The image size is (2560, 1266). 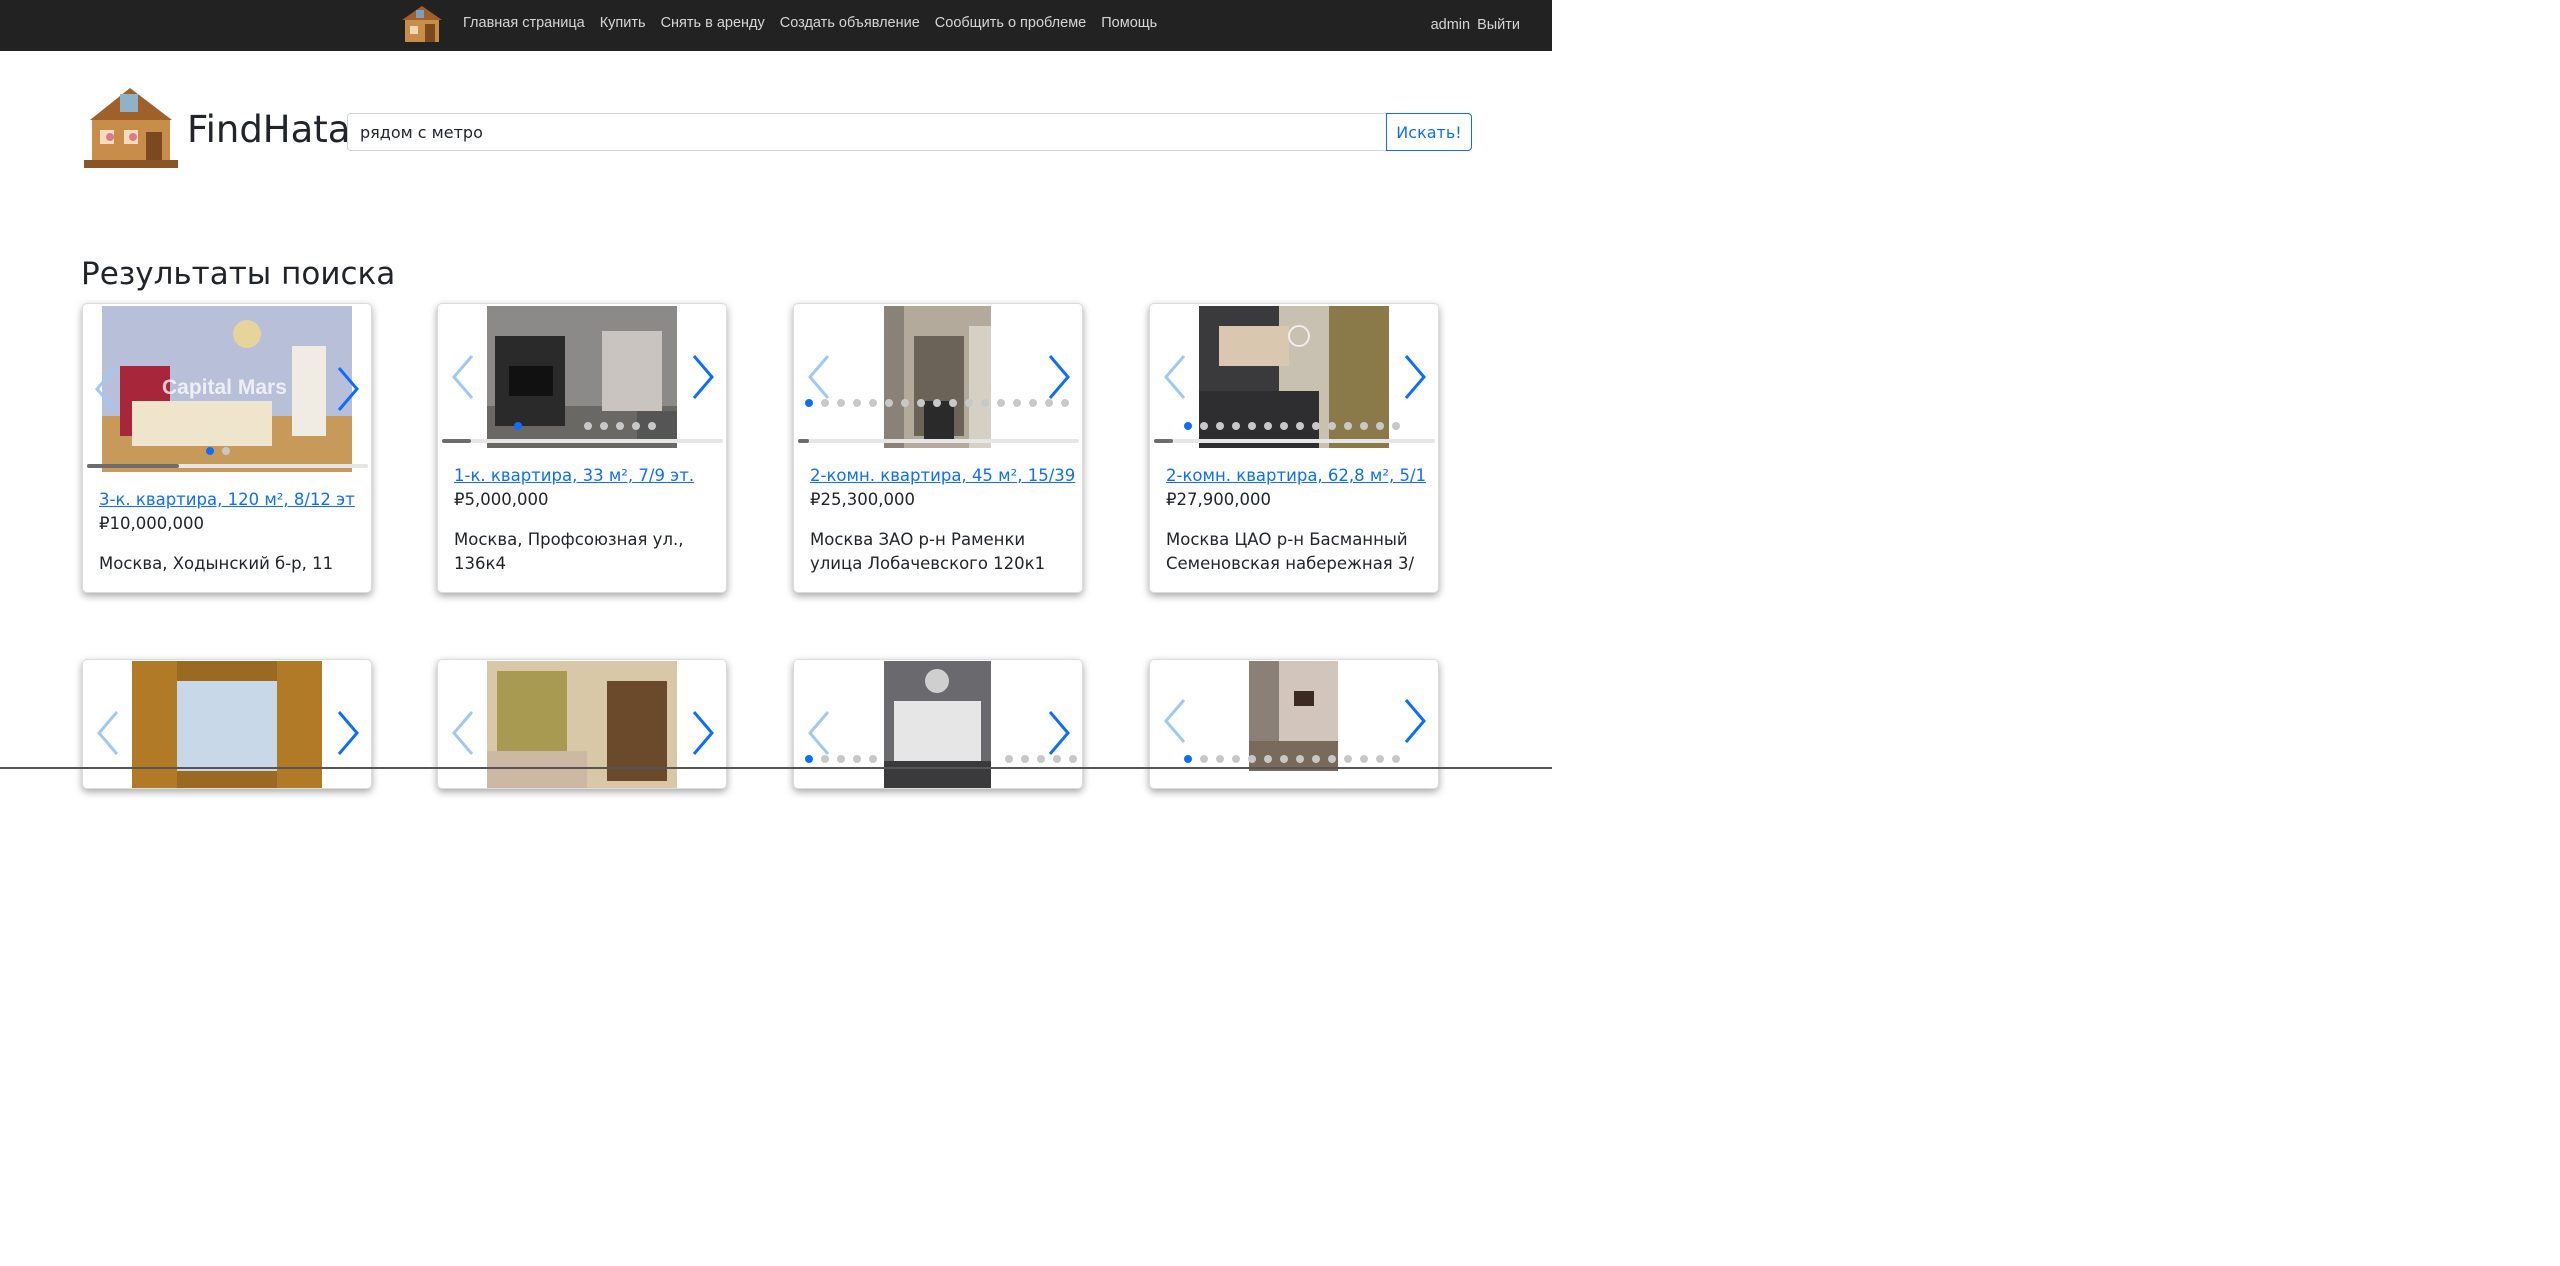 What do you see at coordinates (268, 129) in the screenshot?
I see `brand-name: FindHata` at bounding box center [268, 129].